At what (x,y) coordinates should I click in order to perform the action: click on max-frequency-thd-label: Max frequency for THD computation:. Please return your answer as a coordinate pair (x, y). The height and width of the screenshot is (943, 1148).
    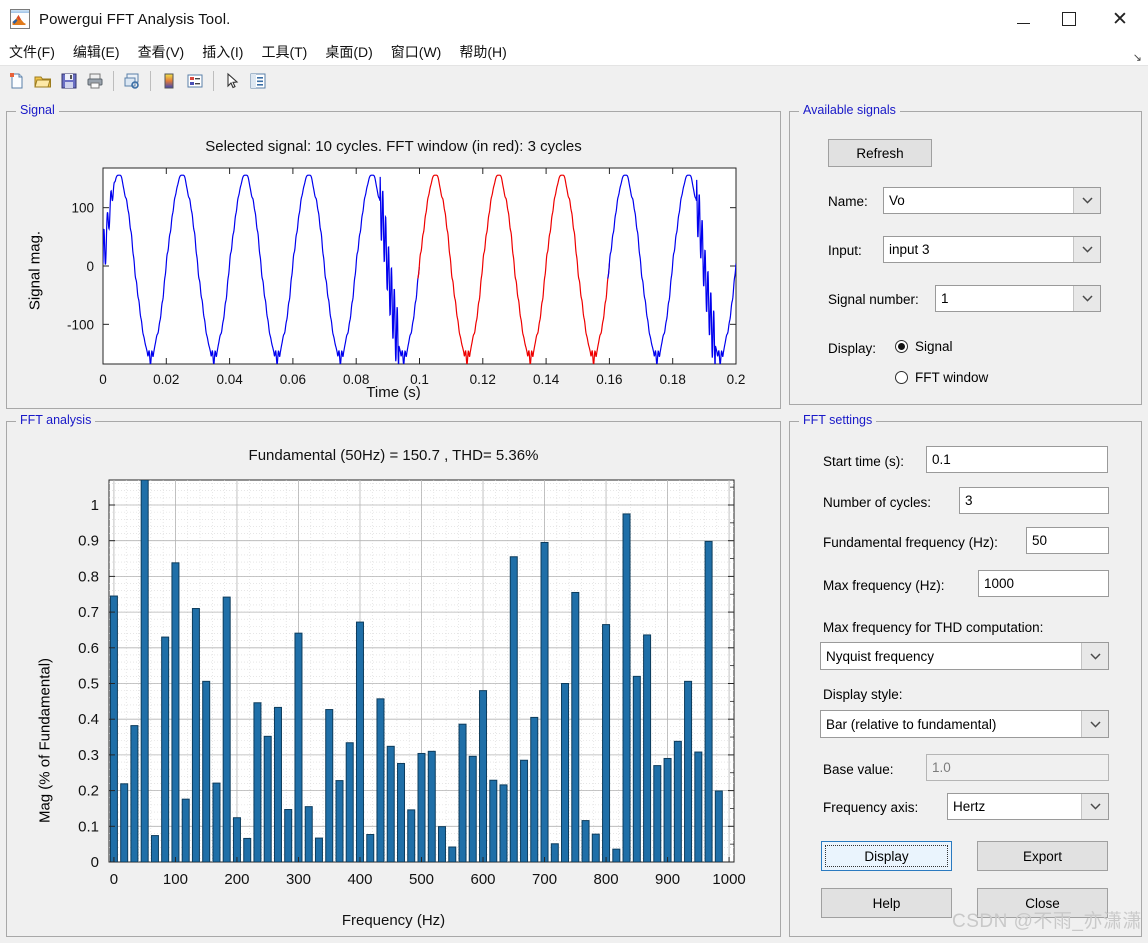
    Looking at the image, I should click on (933, 627).